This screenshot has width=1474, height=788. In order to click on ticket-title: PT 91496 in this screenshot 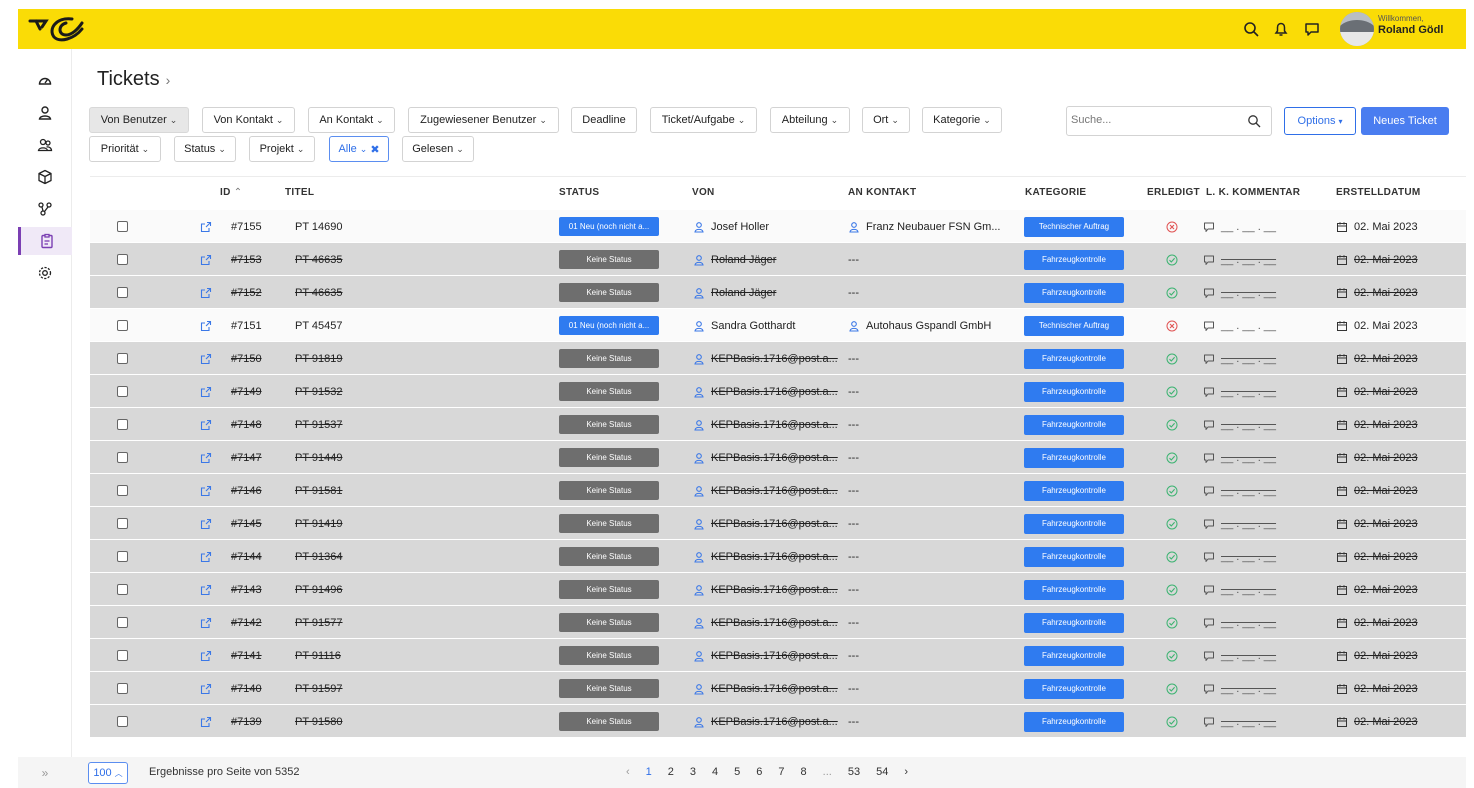, I will do `click(370, 589)`.